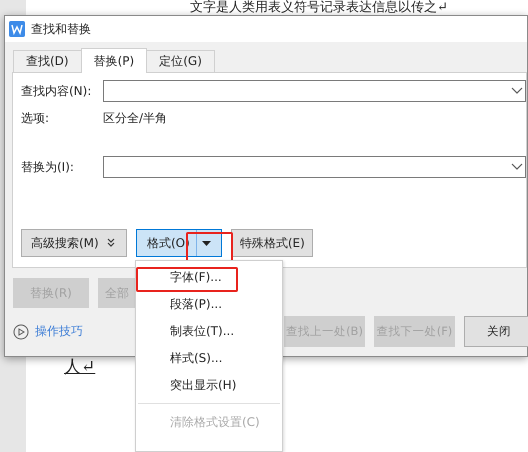  What do you see at coordinates (17, 29) in the screenshot?
I see `app-icon` at bounding box center [17, 29].